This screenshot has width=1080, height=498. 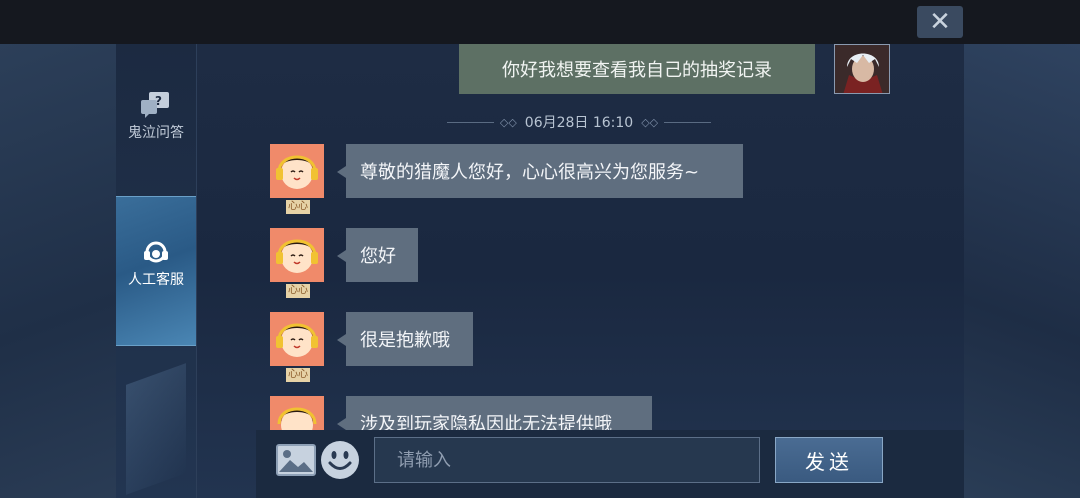 What do you see at coordinates (156, 280) in the screenshot?
I see `sidebar-item-label: 人工客服` at bounding box center [156, 280].